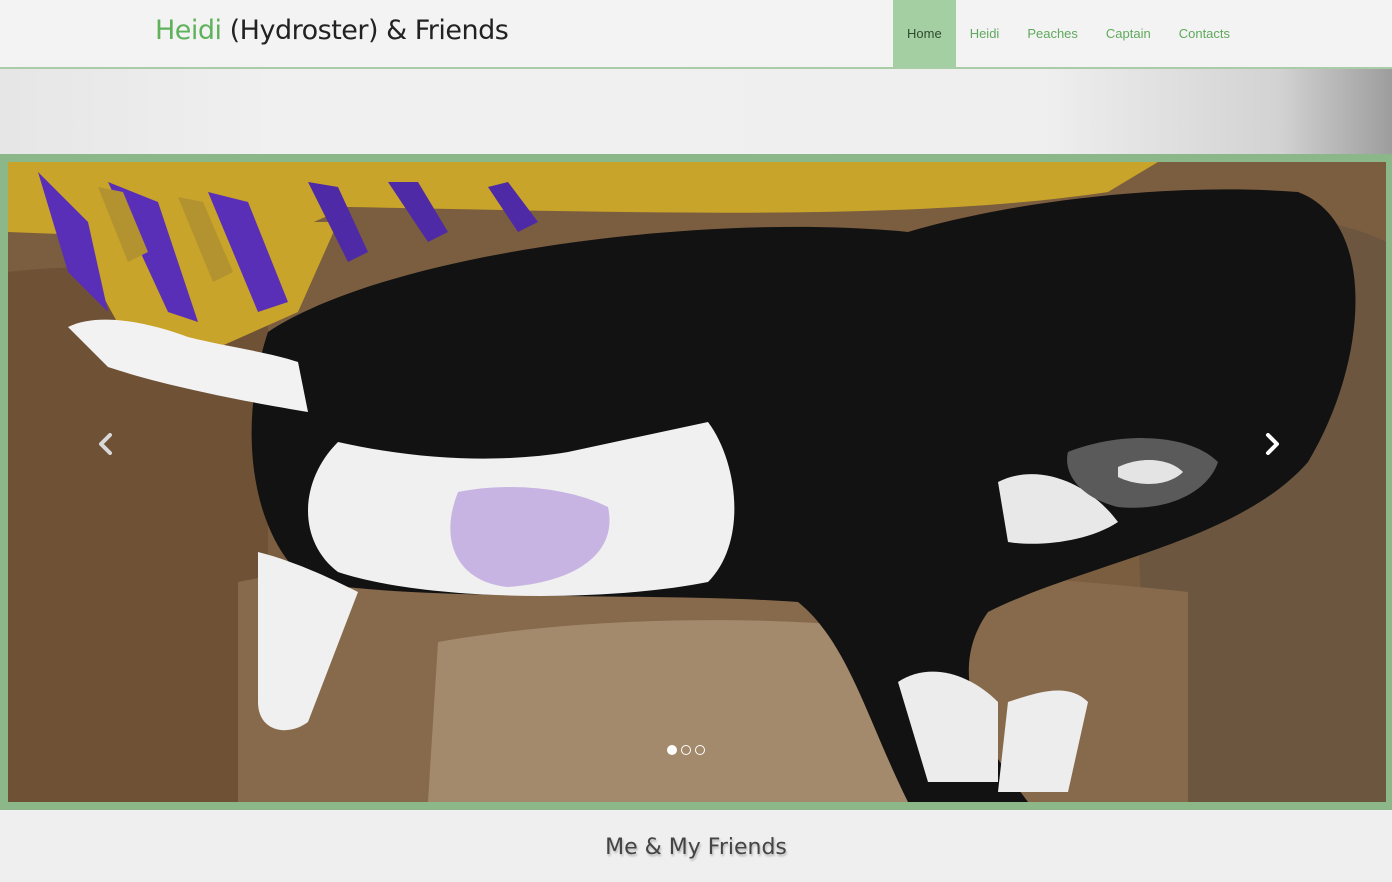  What do you see at coordinates (188, 30) in the screenshot?
I see `brand-accent: Heidi` at bounding box center [188, 30].